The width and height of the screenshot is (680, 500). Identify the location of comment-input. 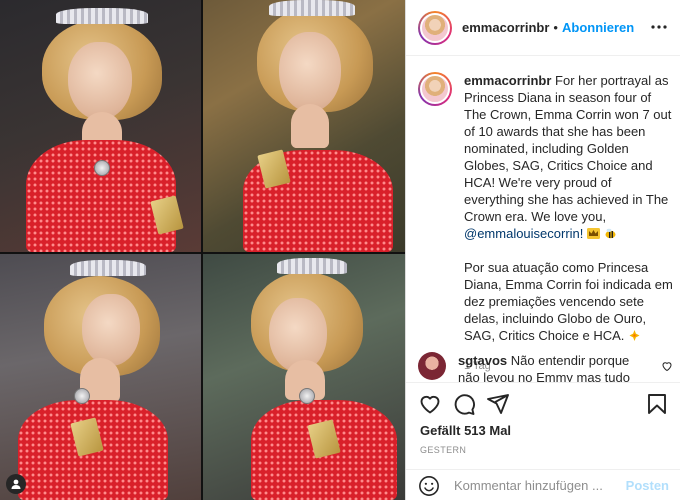
(534, 485).